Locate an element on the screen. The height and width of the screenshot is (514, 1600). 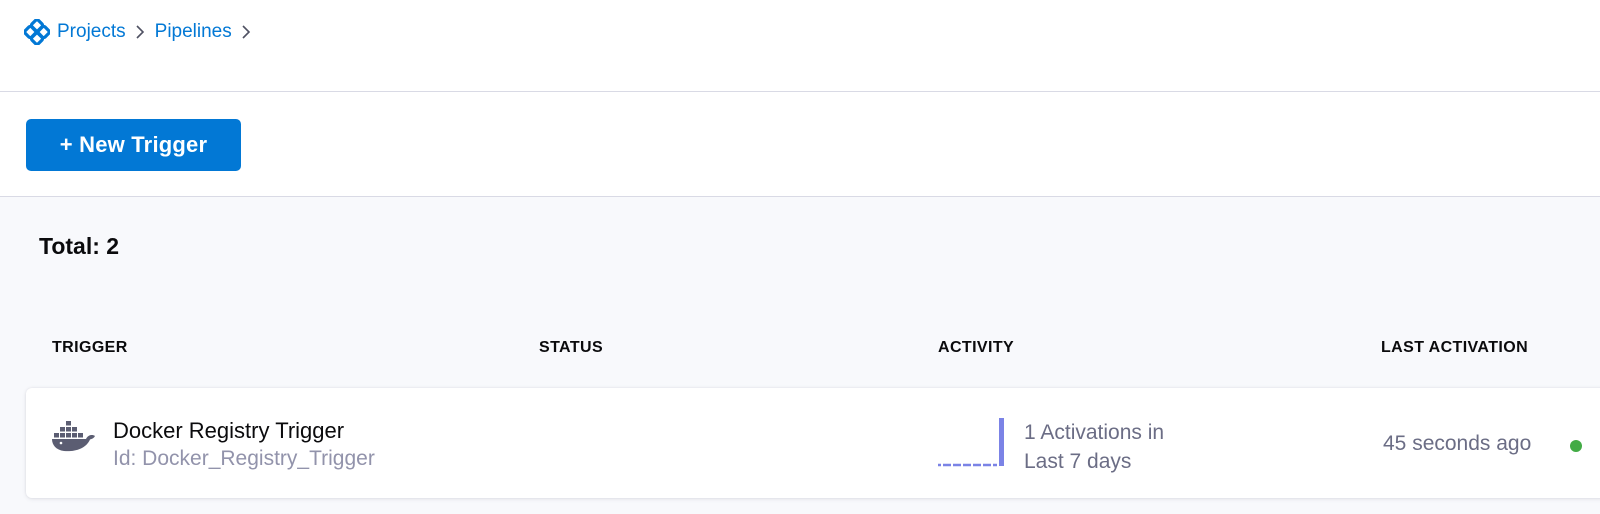
activity-summary: 1 Activations in Last 7 days is located at coordinates (1094, 447).